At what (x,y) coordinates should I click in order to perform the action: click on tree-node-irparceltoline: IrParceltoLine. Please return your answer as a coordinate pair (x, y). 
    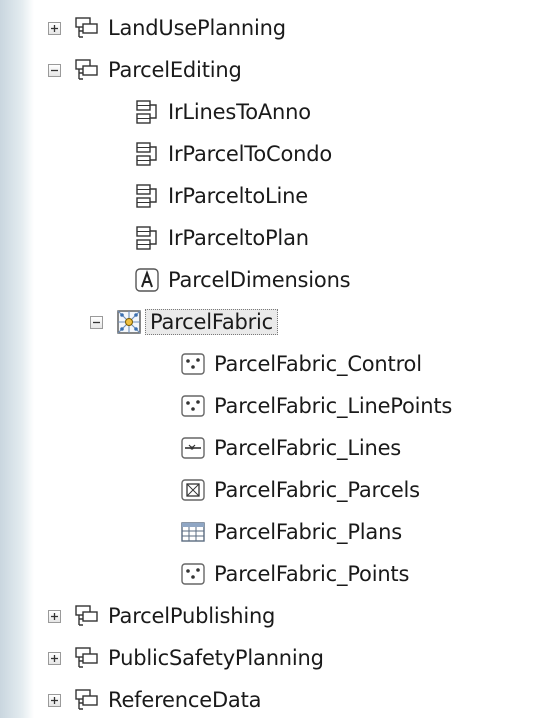
    Looking at the image, I should click on (221, 196).